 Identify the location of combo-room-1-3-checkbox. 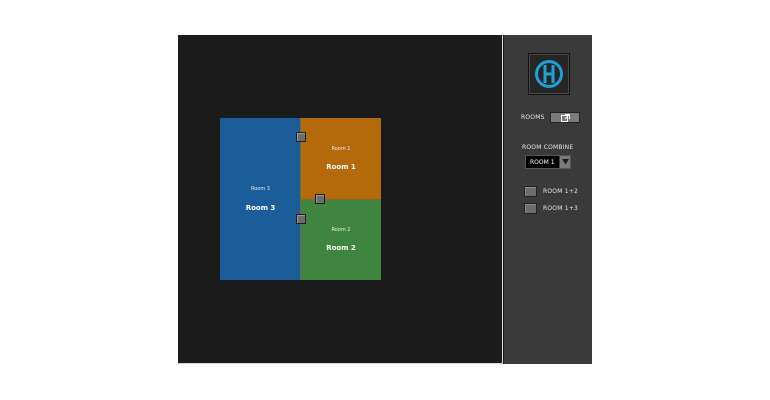
(530, 208).